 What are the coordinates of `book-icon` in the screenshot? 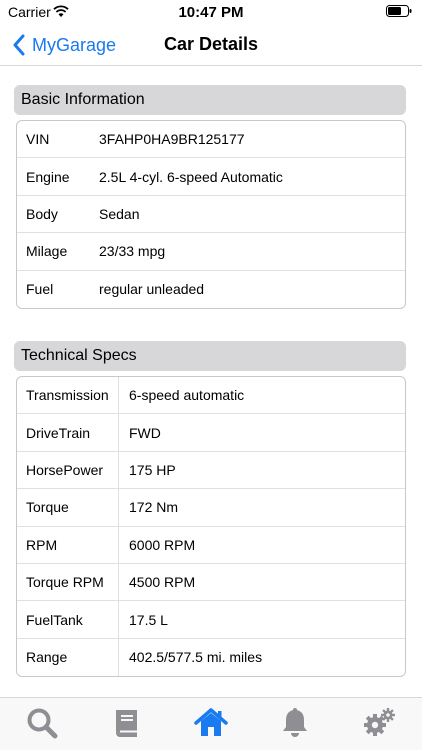 It's located at (126, 723).